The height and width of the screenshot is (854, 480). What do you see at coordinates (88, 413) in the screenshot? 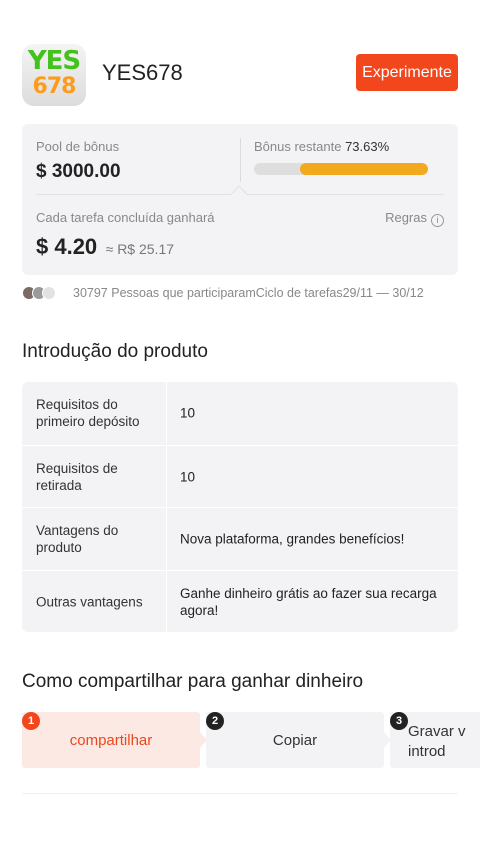
I see `row-key: Requisitos do primeiro depósito` at bounding box center [88, 413].